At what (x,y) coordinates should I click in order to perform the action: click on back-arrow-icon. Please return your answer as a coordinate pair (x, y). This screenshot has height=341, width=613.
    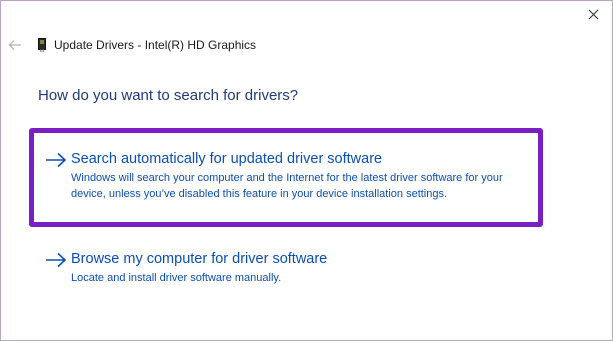
    Looking at the image, I should click on (14, 45).